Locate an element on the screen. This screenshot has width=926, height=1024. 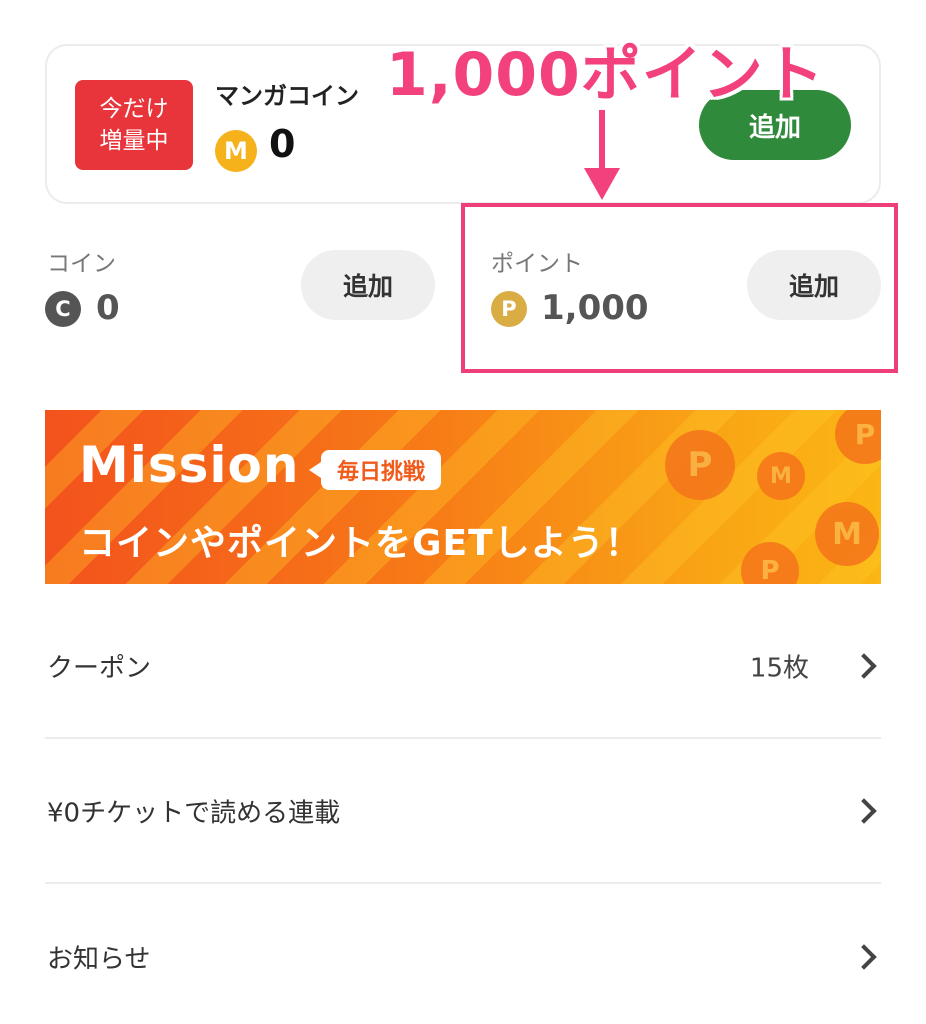
annotation-arrow-shaft is located at coordinates (602, 141).